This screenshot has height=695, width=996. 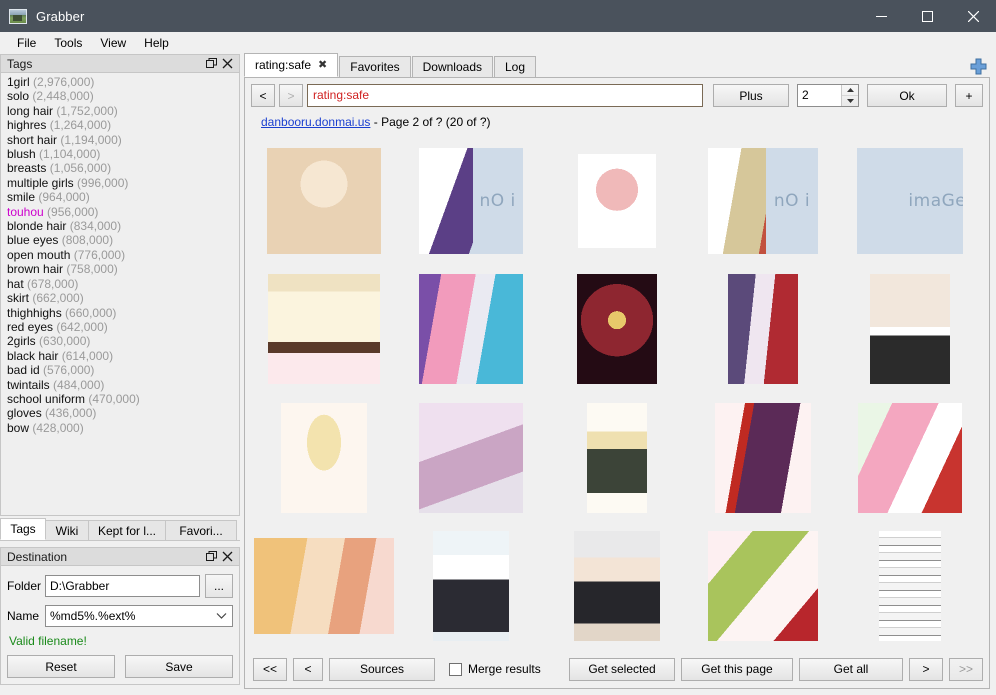 I want to click on source-link: danbooru.donmai.us, so click(x=315, y=122).